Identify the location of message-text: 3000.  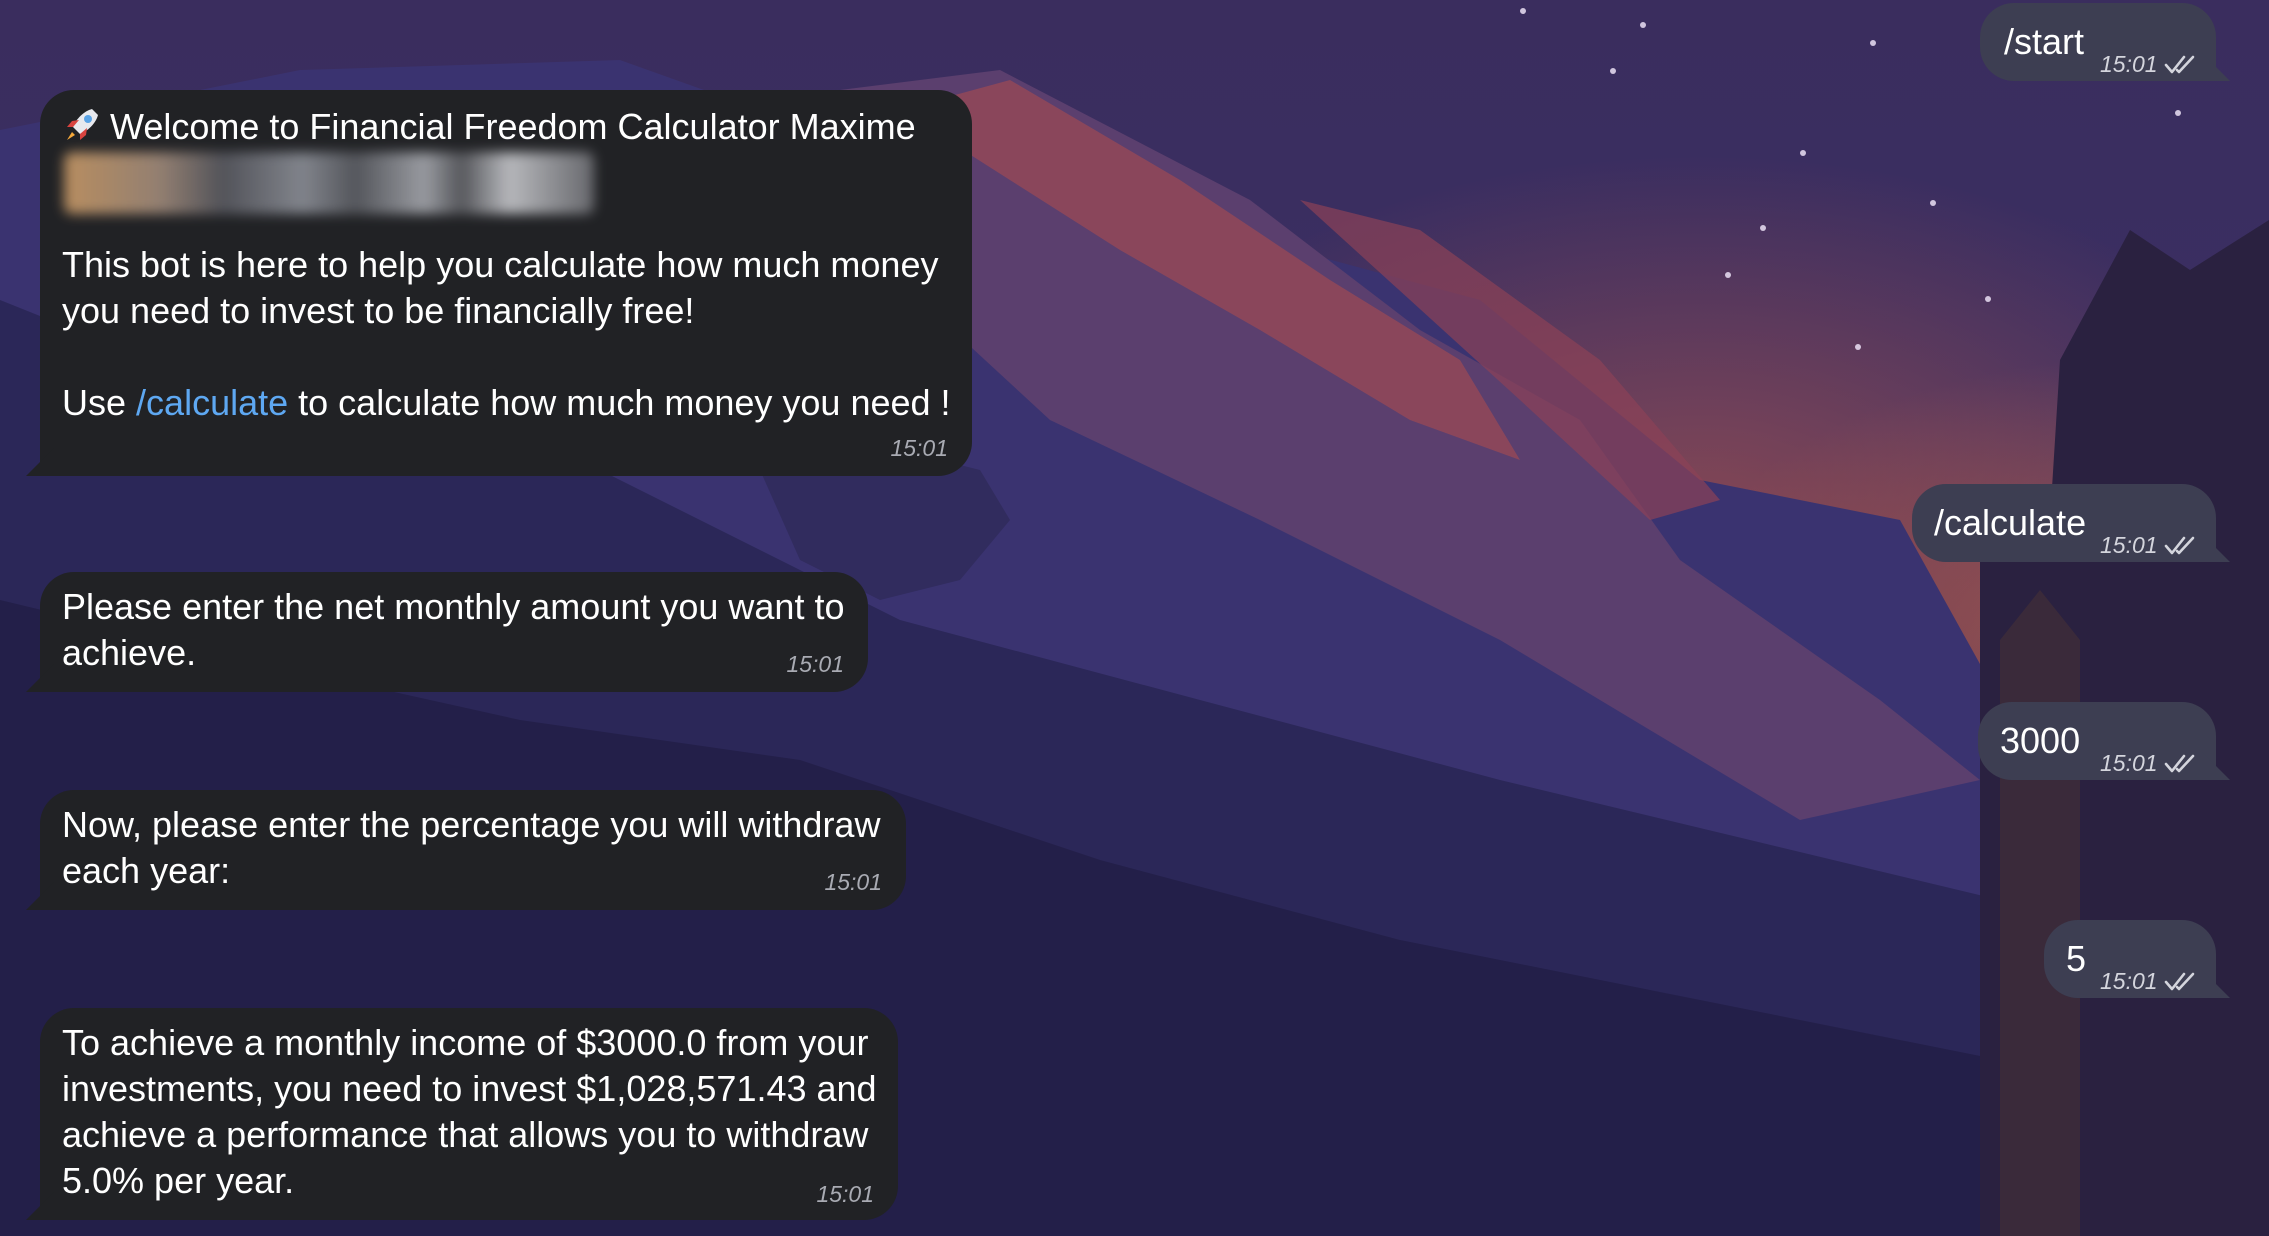
(2040, 740).